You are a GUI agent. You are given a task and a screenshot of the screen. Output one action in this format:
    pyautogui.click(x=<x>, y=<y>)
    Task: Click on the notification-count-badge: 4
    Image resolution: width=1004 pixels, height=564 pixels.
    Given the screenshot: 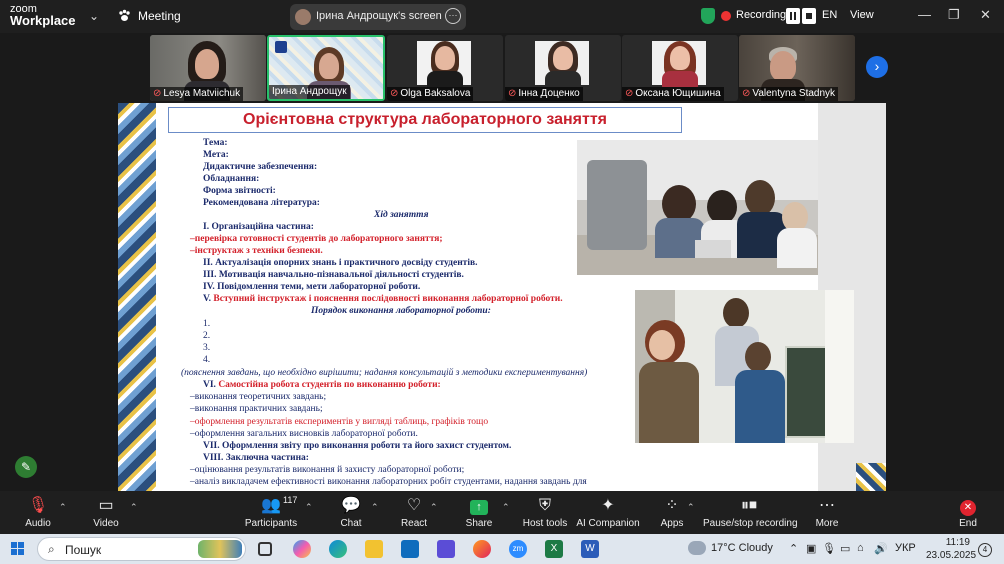 What is the action you would take?
    pyautogui.click(x=985, y=550)
    